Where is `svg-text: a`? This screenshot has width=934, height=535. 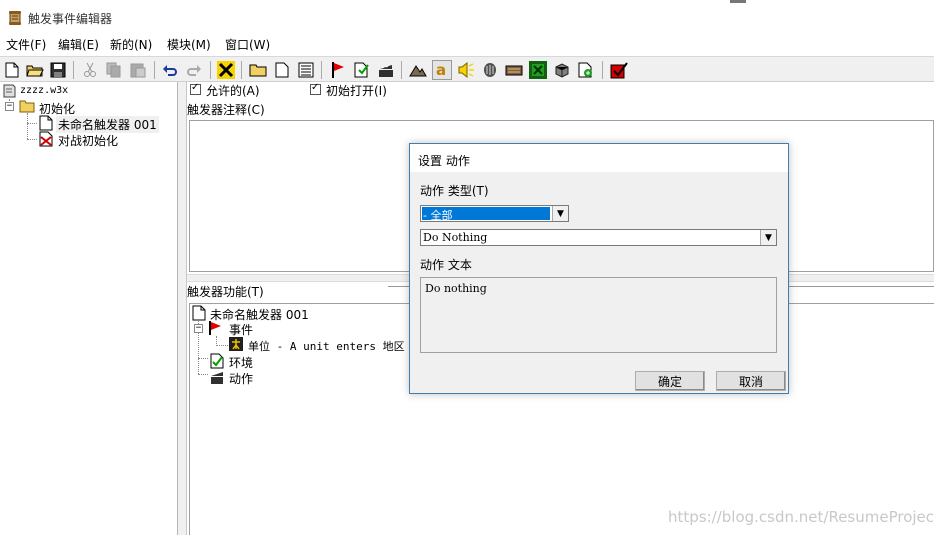 svg-text: a is located at coordinates (441, 70).